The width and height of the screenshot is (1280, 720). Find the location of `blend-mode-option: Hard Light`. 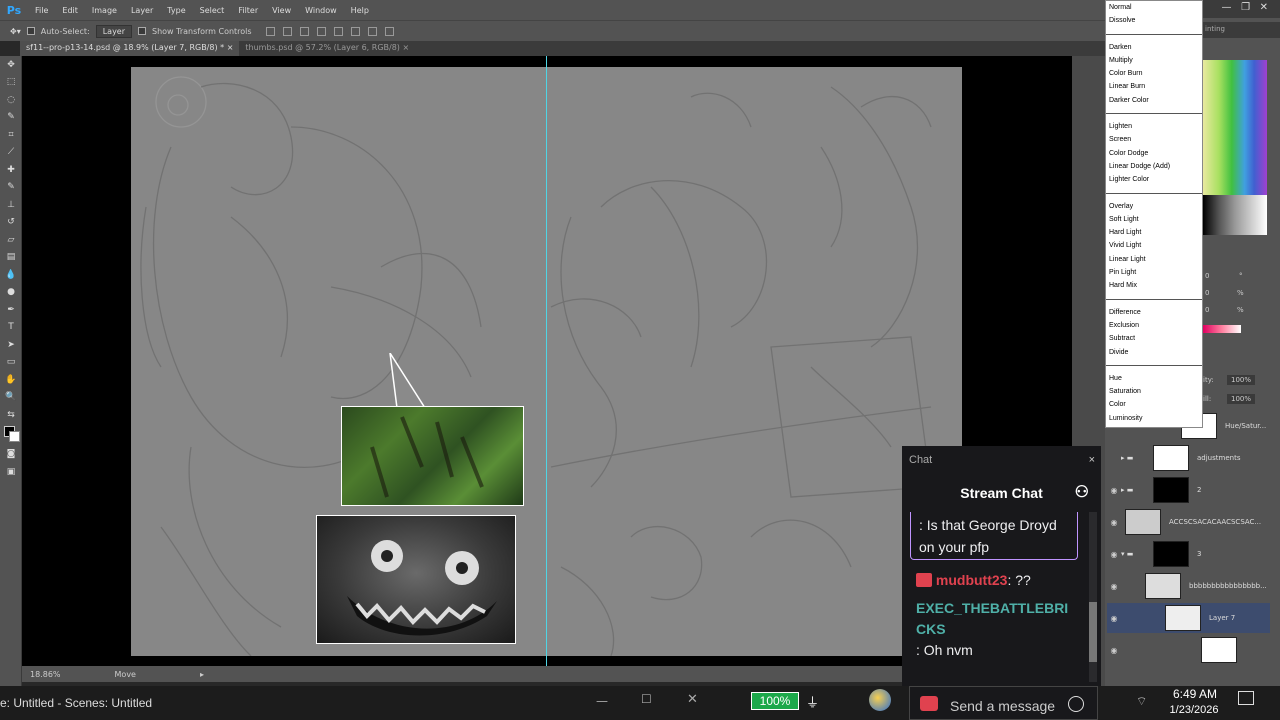

blend-mode-option: Hard Light is located at coordinates (1154, 232).